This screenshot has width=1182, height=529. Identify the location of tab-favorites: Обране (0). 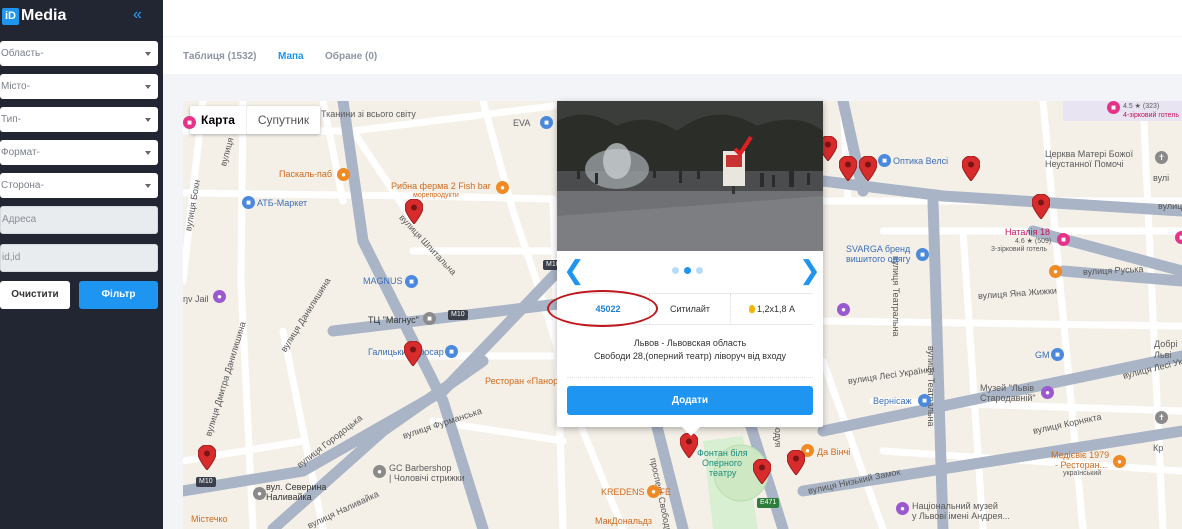
(351, 56).